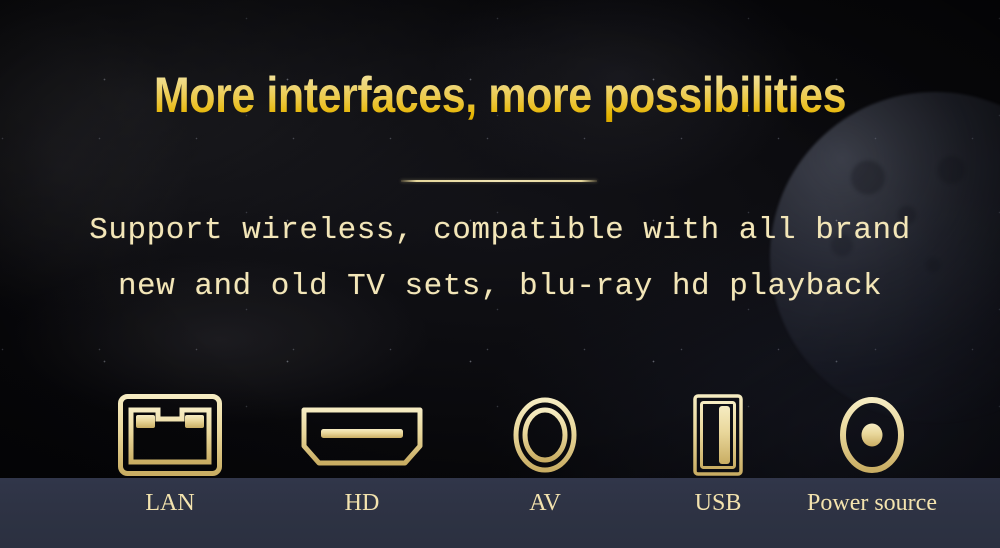  I want to click on lan-port-icon, so click(170, 435).